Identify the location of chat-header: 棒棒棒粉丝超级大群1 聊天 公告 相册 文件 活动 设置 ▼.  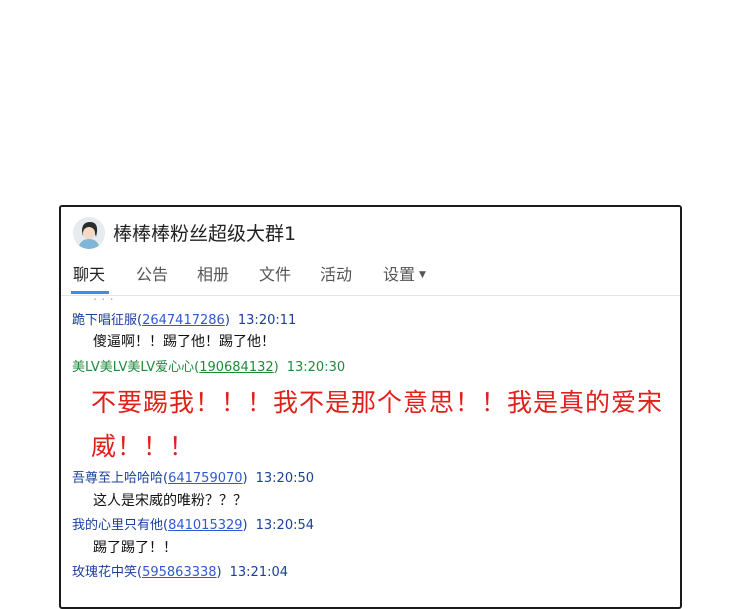
(370, 252).